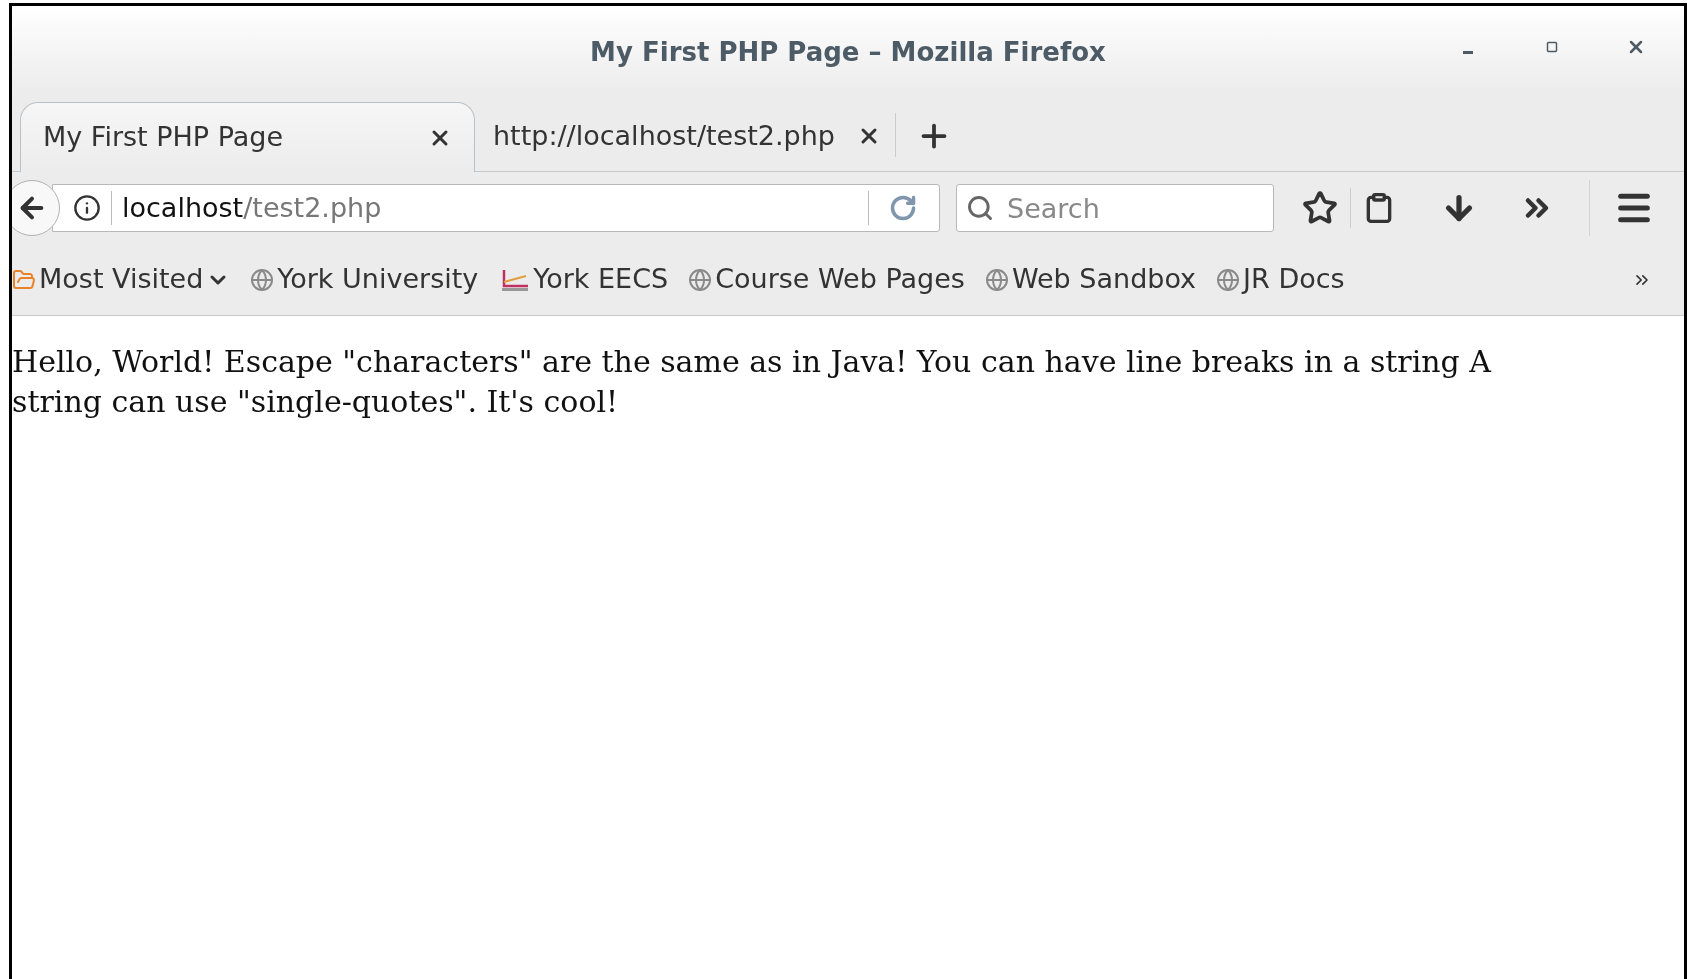 Image resolution: width=1687 pixels, height=979 pixels. Describe the element at coordinates (163, 137) in the screenshot. I see `tab-title: My First PHP Page` at that location.